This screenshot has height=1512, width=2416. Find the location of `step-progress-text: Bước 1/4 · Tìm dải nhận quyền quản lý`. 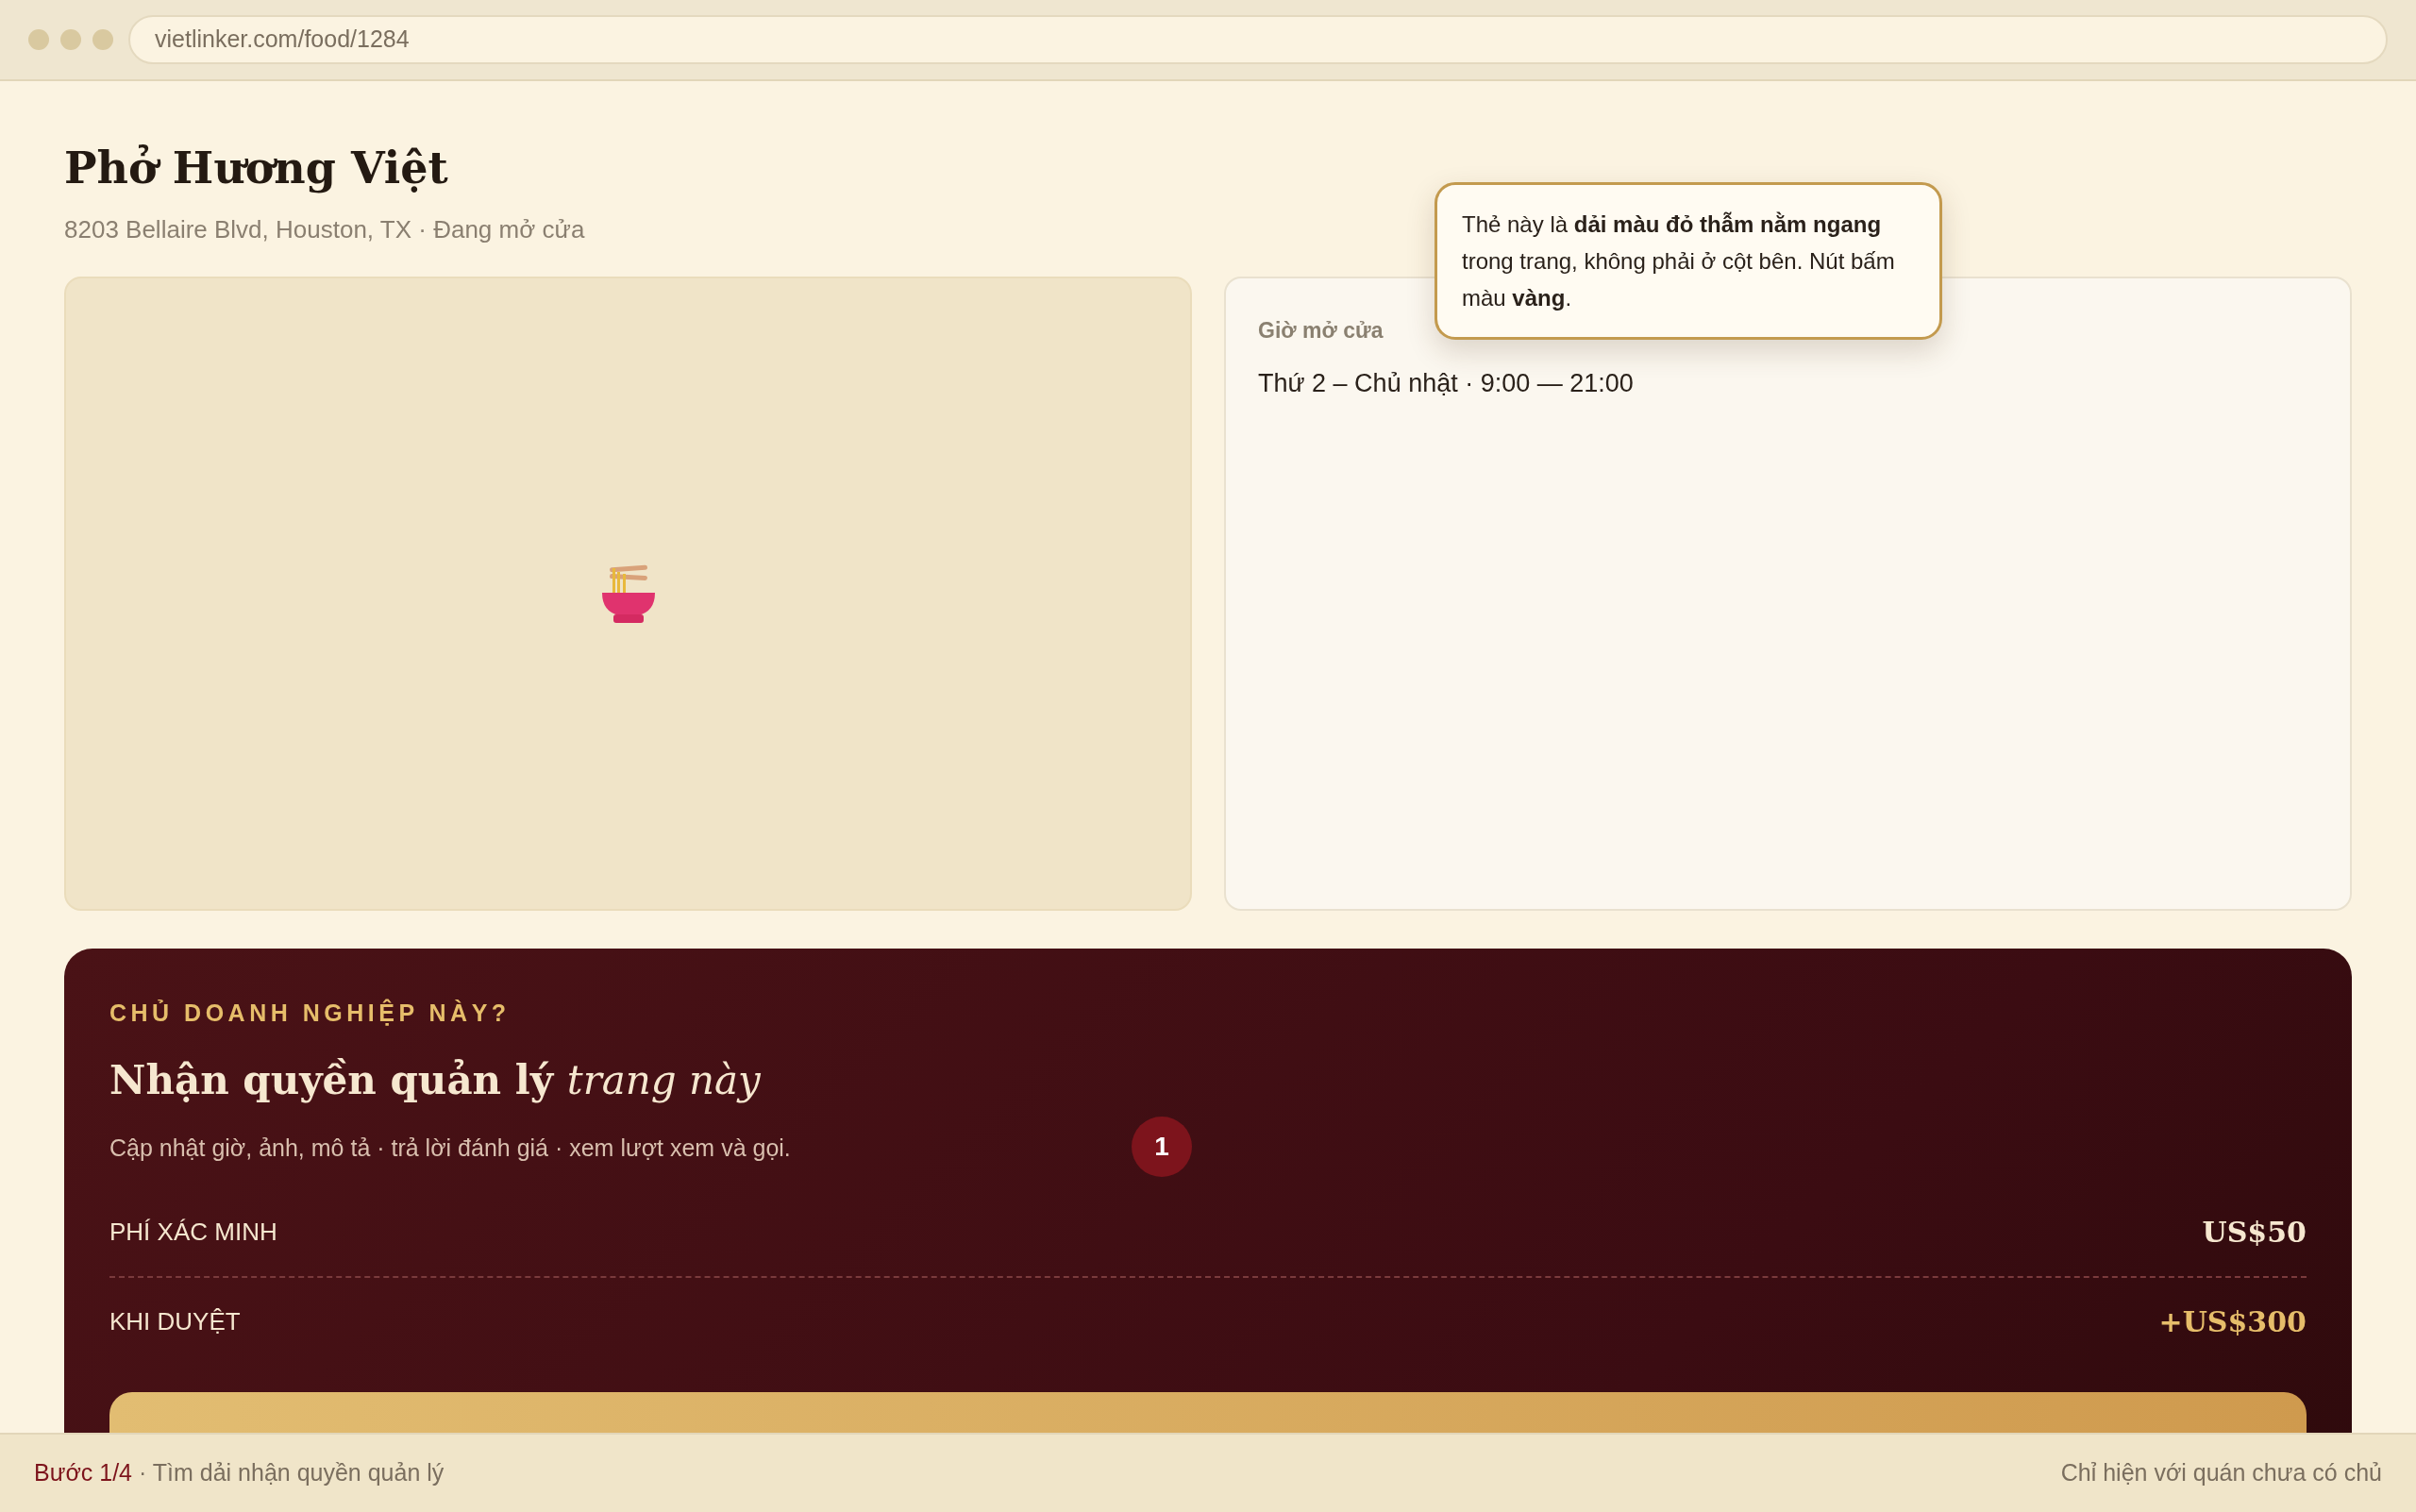

step-progress-text: Bước 1/4 · Tìm dải nhận quyền quản lý is located at coordinates (239, 1473).